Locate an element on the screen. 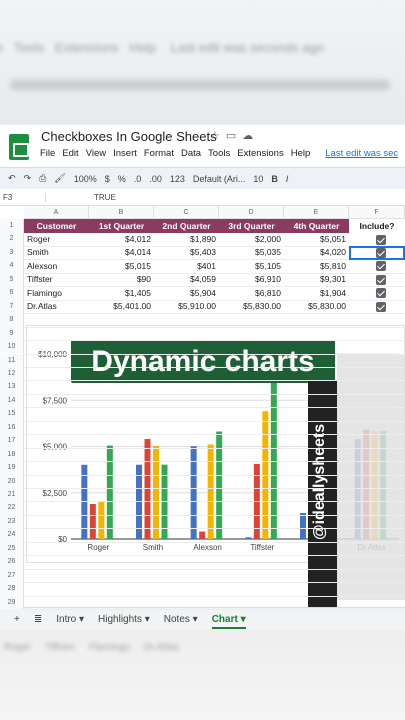 The width and height of the screenshot is (405, 720). menu-format: Format is located at coordinates (159, 153).